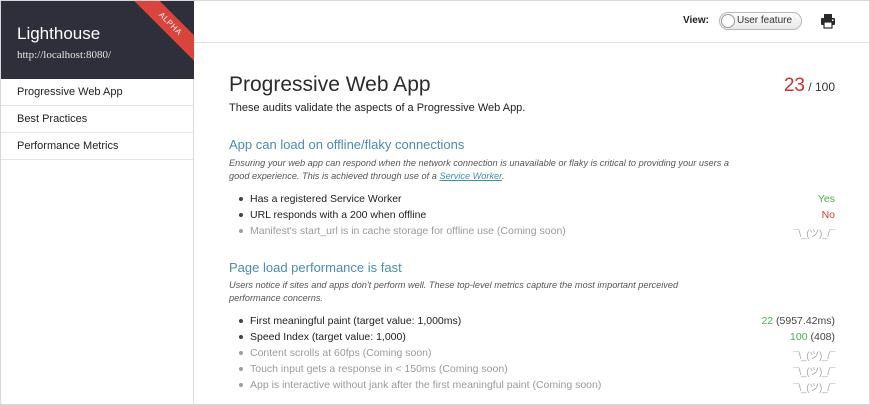 The height and width of the screenshot is (405, 870). I want to click on metric-detail: (5957.42ms), so click(805, 321).